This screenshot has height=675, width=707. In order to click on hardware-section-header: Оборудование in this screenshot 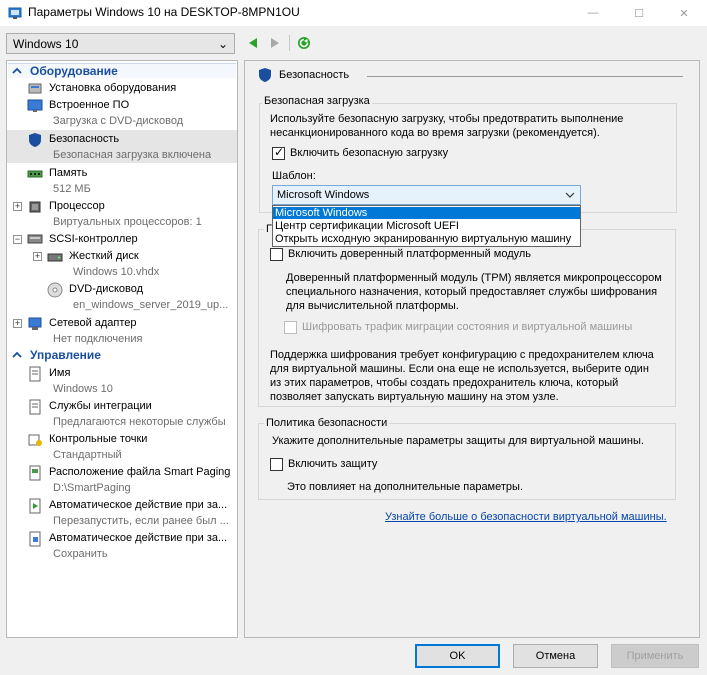, I will do `click(122, 70)`.